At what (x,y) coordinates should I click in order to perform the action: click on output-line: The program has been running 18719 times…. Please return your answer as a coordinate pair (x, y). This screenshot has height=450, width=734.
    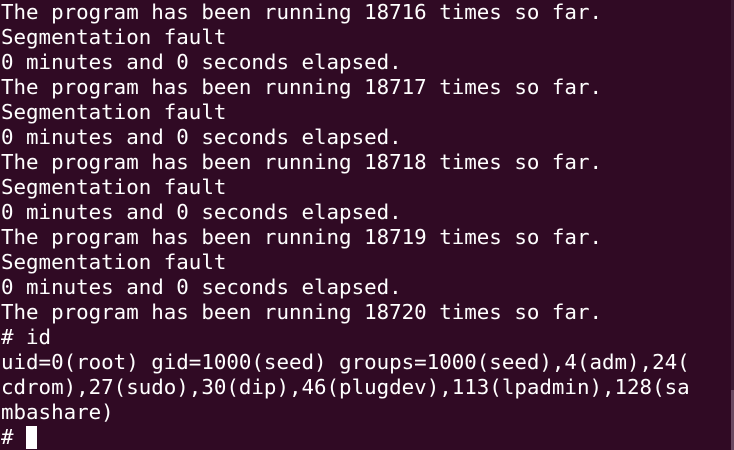
    Looking at the image, I should click on (301, 237).